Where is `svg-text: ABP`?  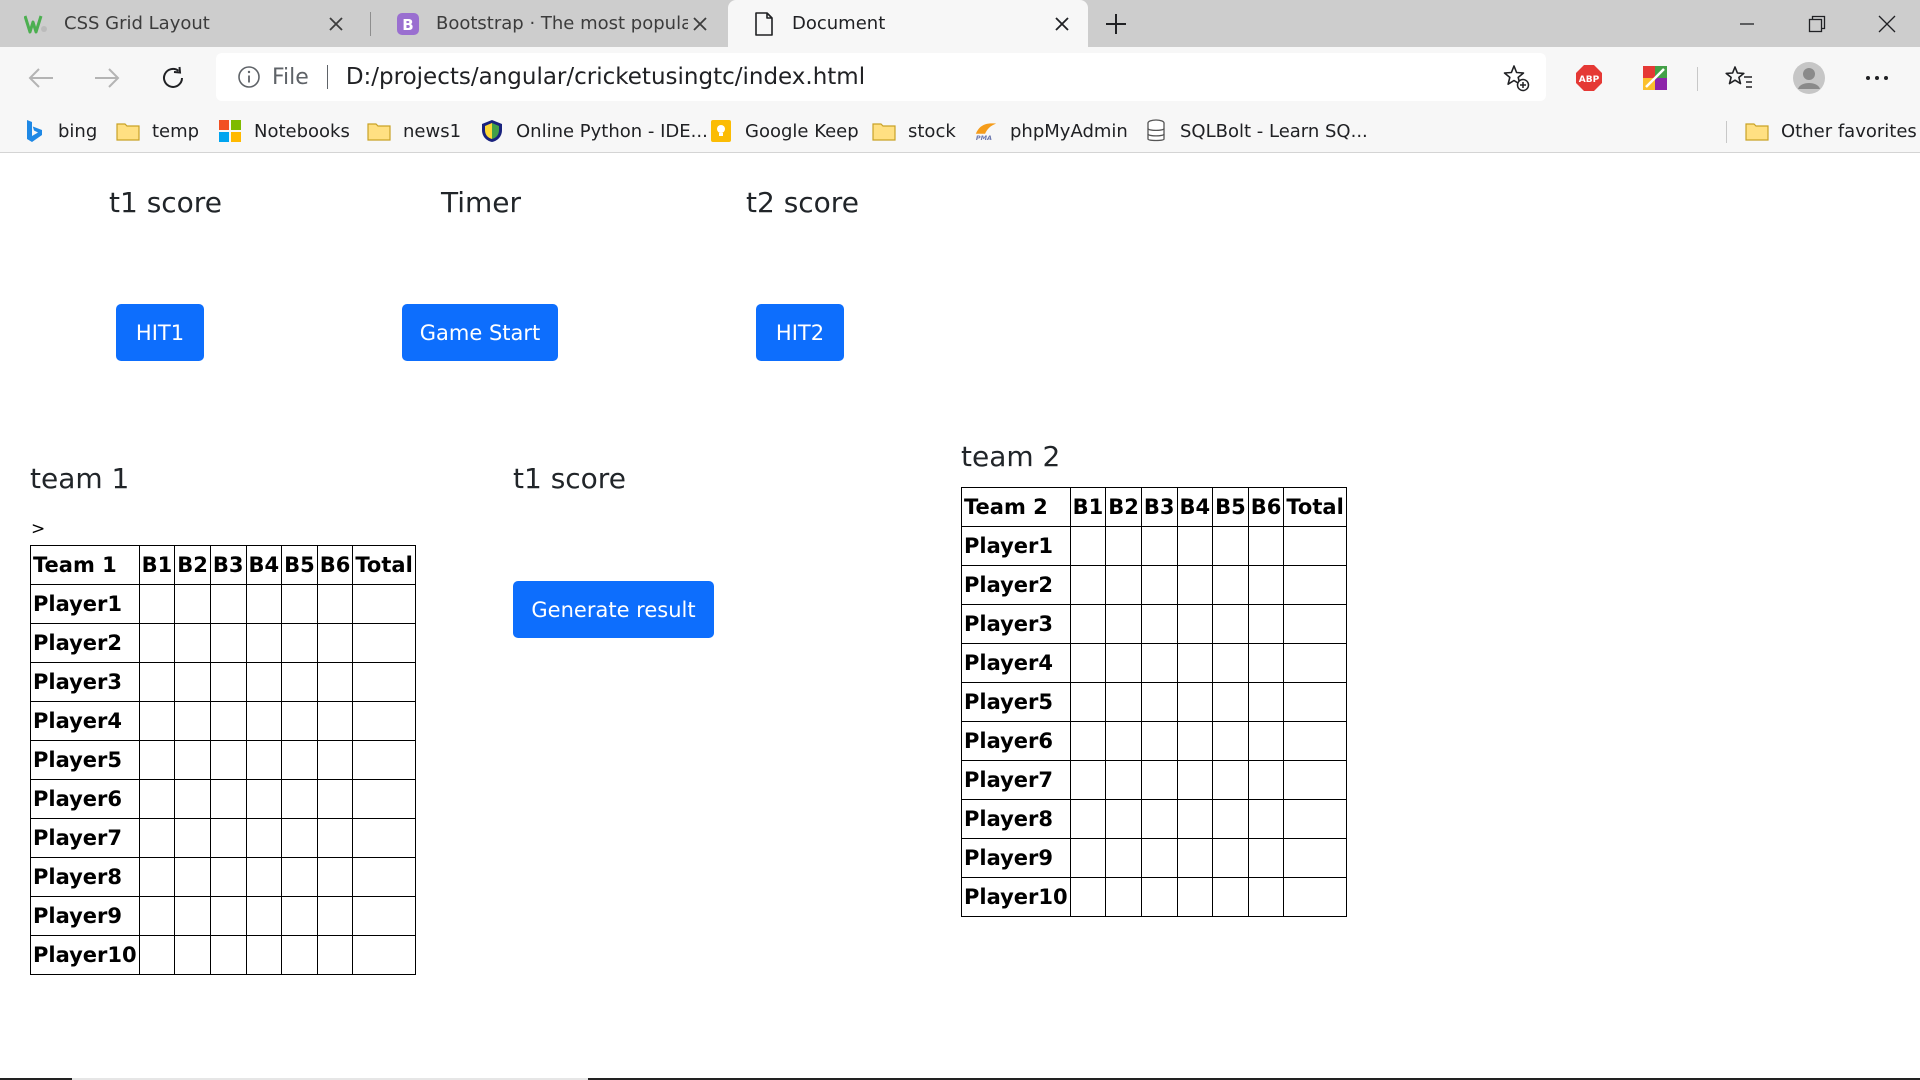
svg-text: ABP is located at coordinates (1589, 80).